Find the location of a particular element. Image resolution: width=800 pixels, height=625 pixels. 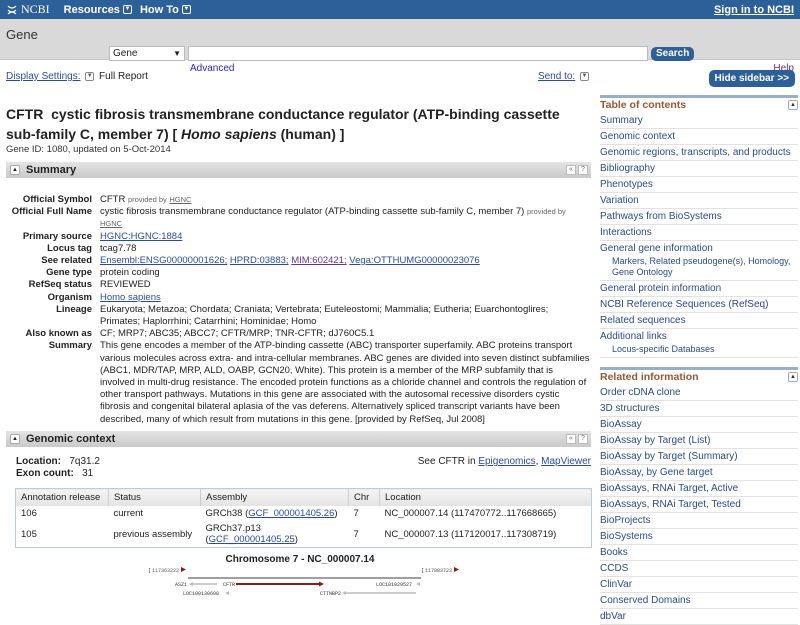

toc-item: NCBI Reference Sequences (RefSeq) is located at coordinates (699, 305).